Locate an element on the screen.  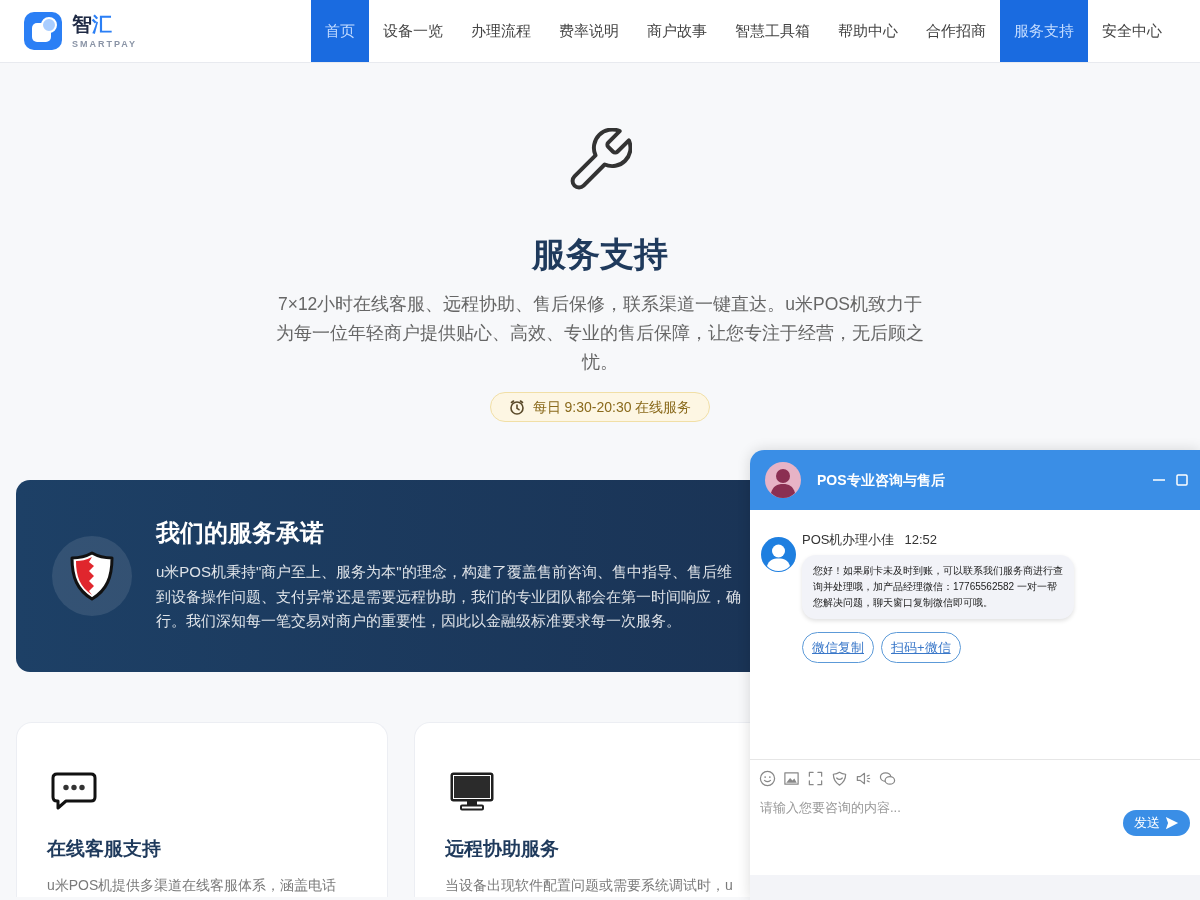
monitor-icon is located at coordinates (472, 791).